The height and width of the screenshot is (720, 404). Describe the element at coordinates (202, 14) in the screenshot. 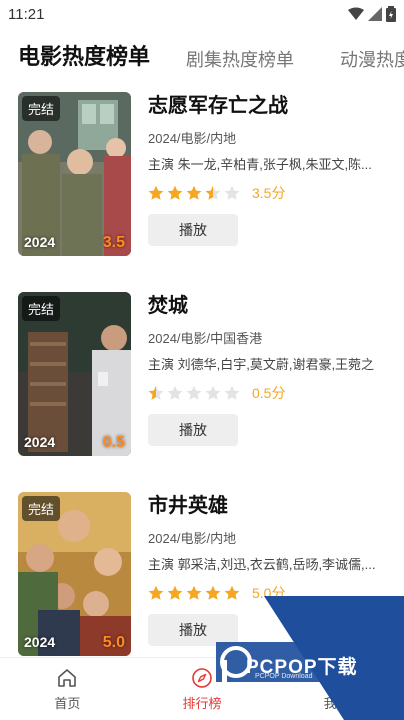

I see `status-bar: 11:21` at that location.